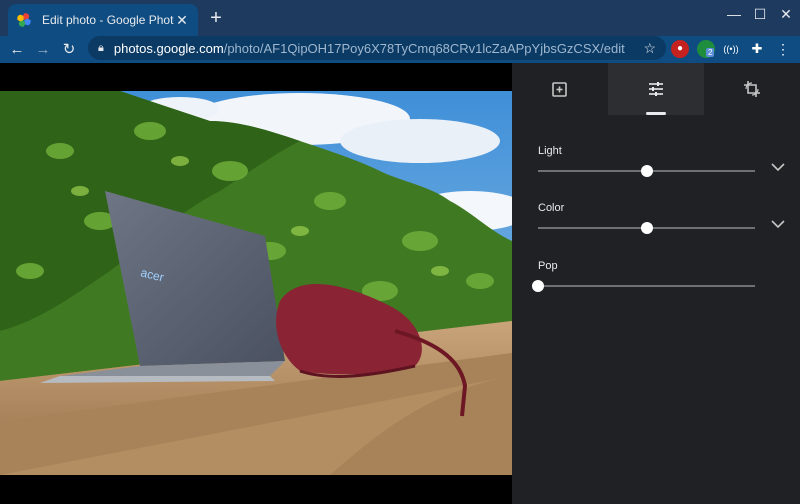 Image resolution: width=800 pixels, height=504 pixels. What do you see at coordinates (69, 50) in the screenshot?
I see `reload-button: ↻` at bounding box center [69, 50].